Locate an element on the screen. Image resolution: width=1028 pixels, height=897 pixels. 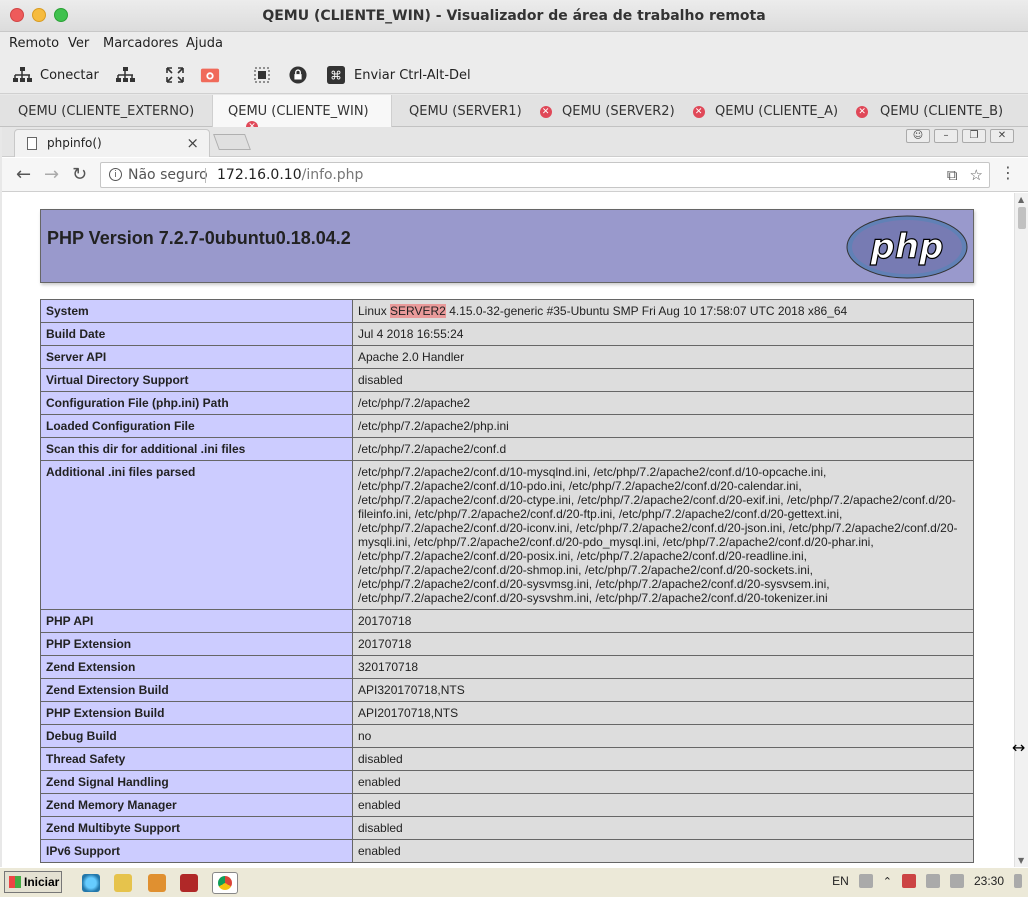
tab-cliente-b: QEMU (CLIENTE_B) is located at coordinates (941, 111).